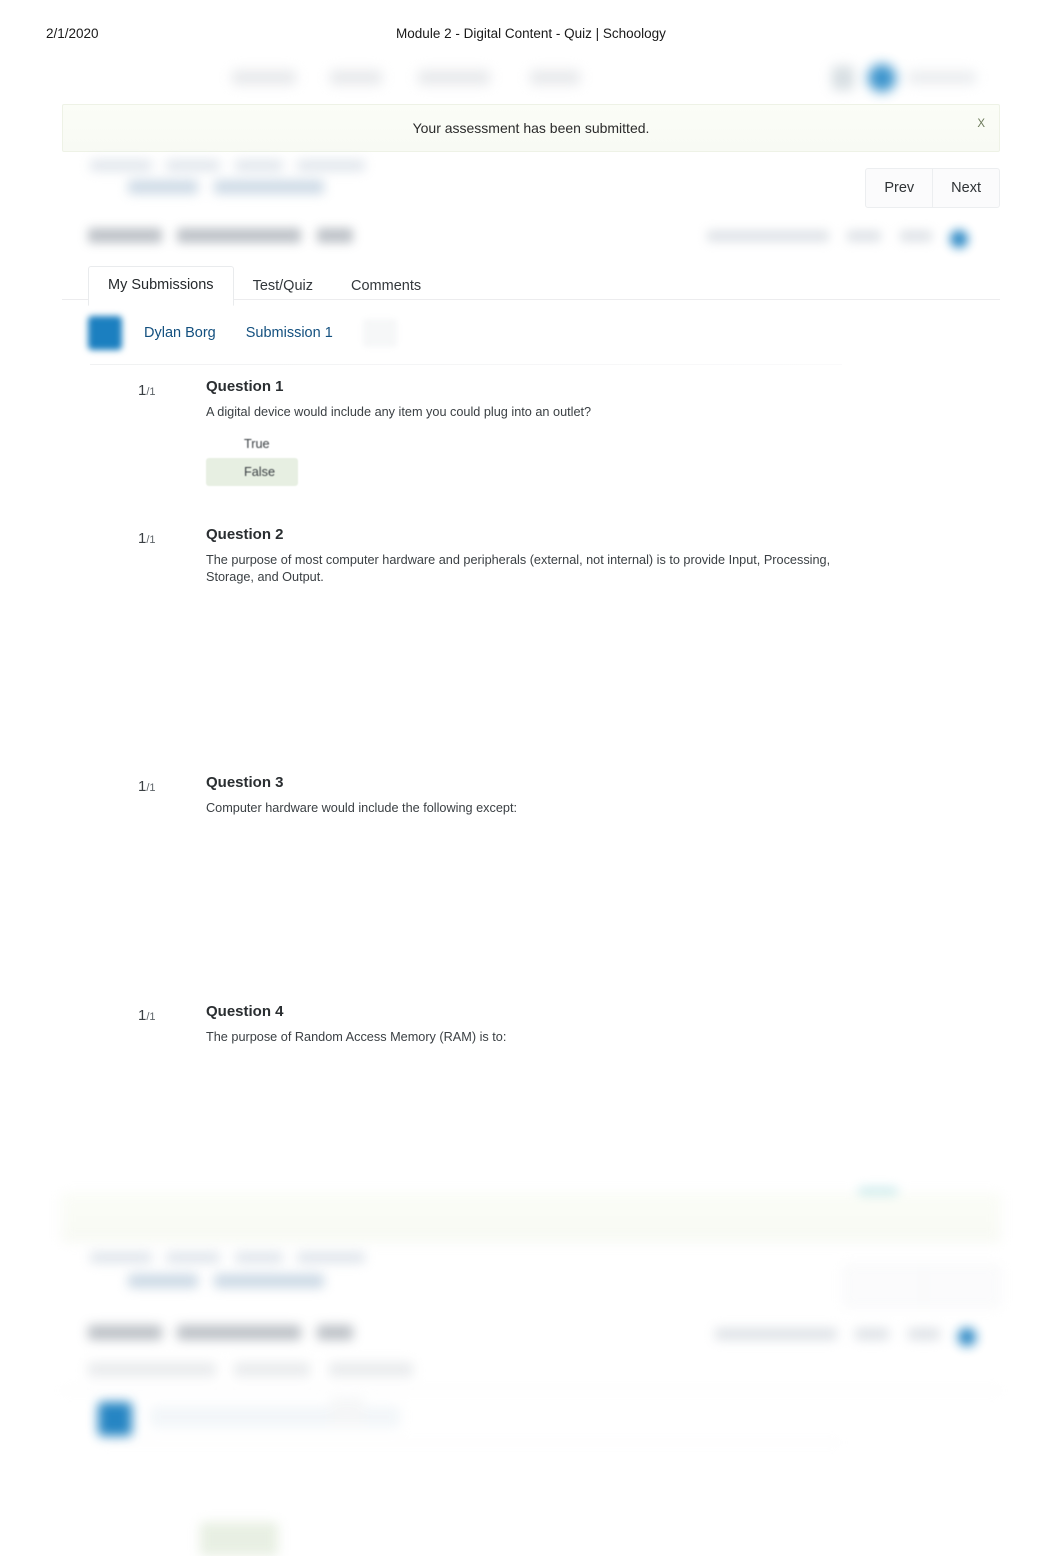  I want to click on nav-item-courses, so click(264, 77).